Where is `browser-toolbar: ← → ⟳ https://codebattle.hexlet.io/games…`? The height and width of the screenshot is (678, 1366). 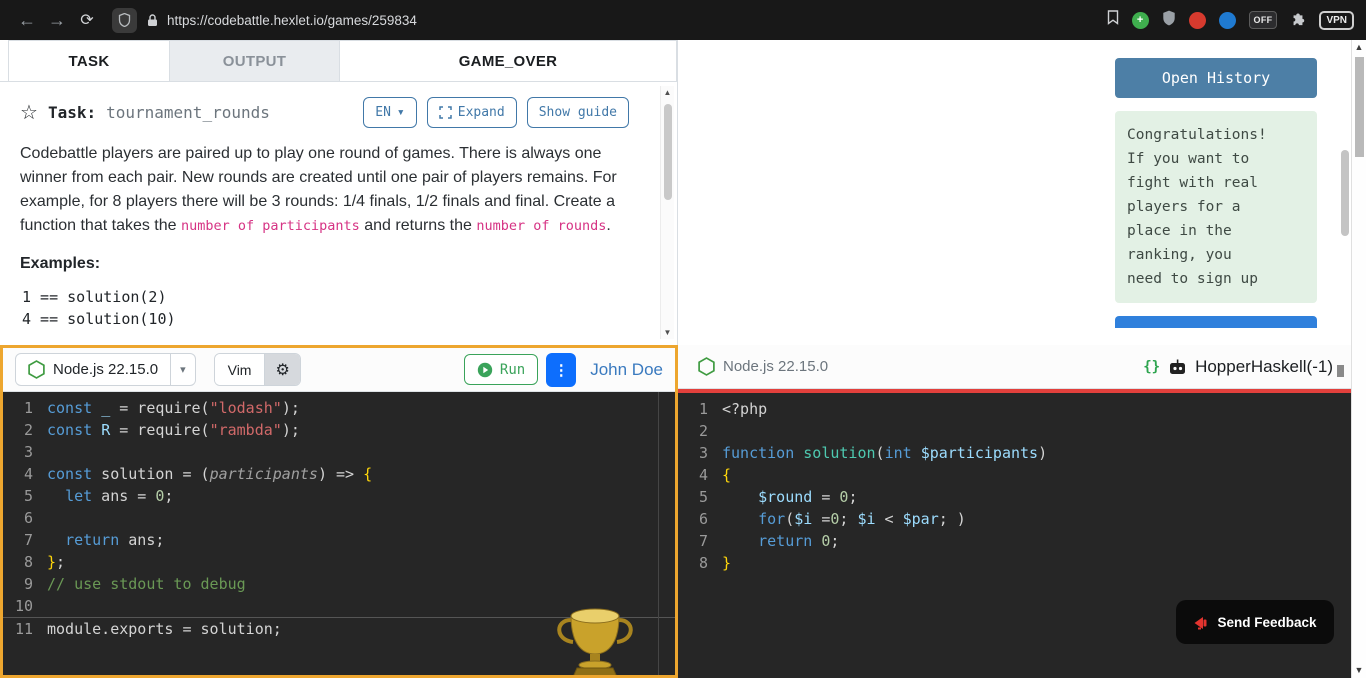 browser-toolbar: ← → ⟳ https://codebattle.hexlet.io/games… is located at coordinates (683, 20).